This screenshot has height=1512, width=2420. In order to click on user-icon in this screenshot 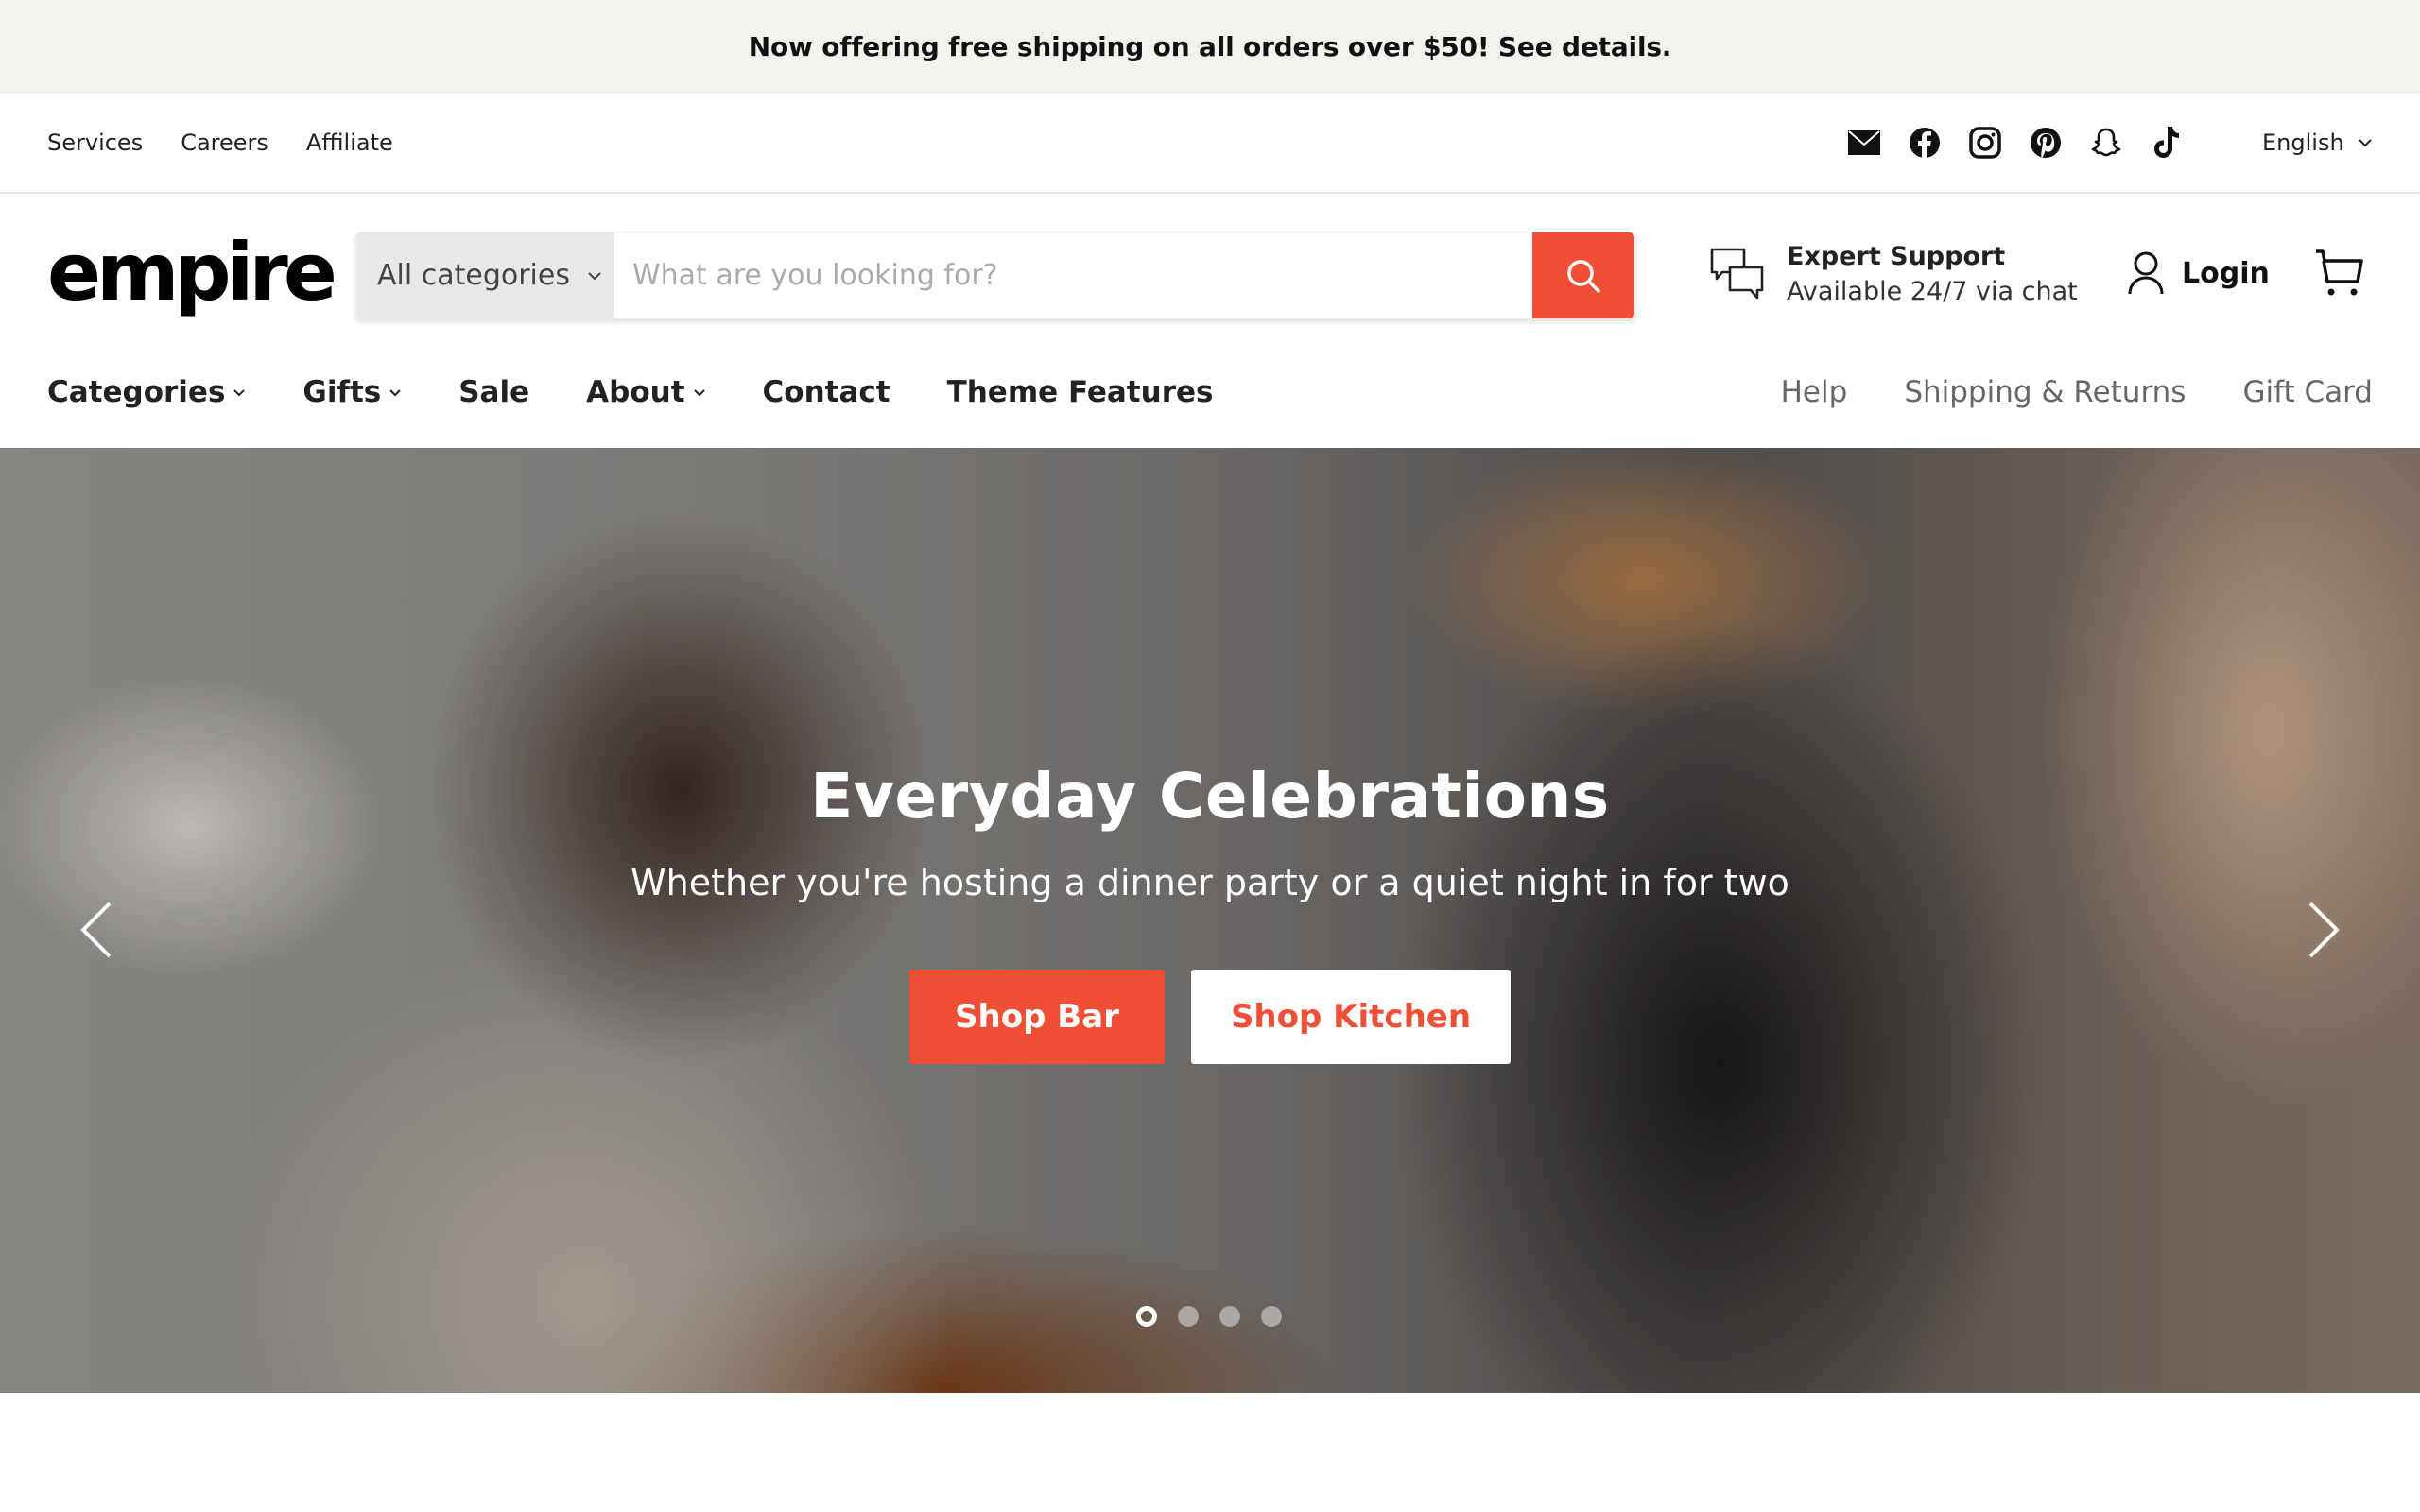, I will do `click(2146, 273)`.